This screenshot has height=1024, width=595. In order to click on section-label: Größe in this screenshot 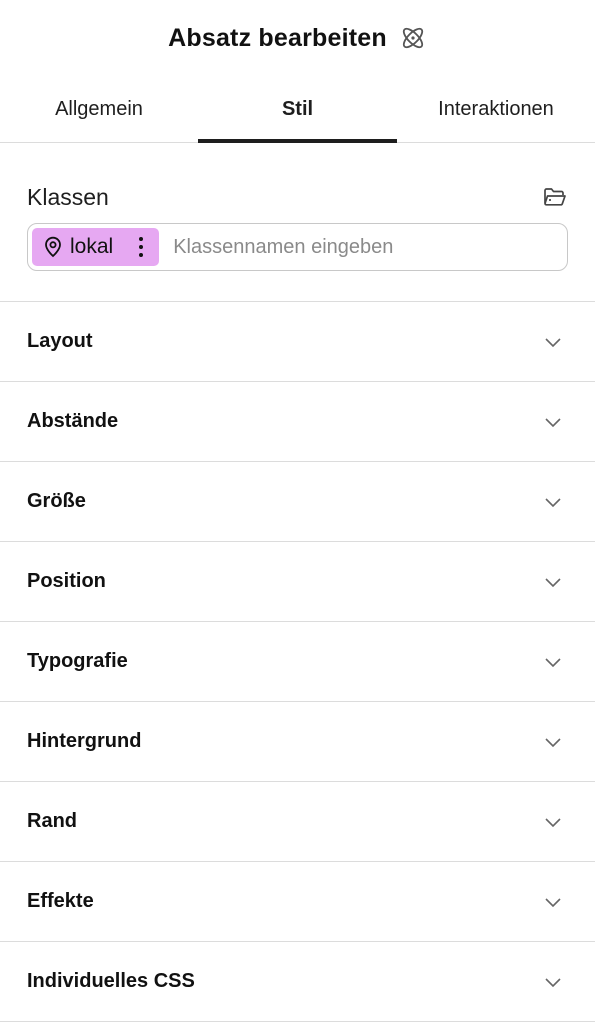, I will do `click(56, 501)`.